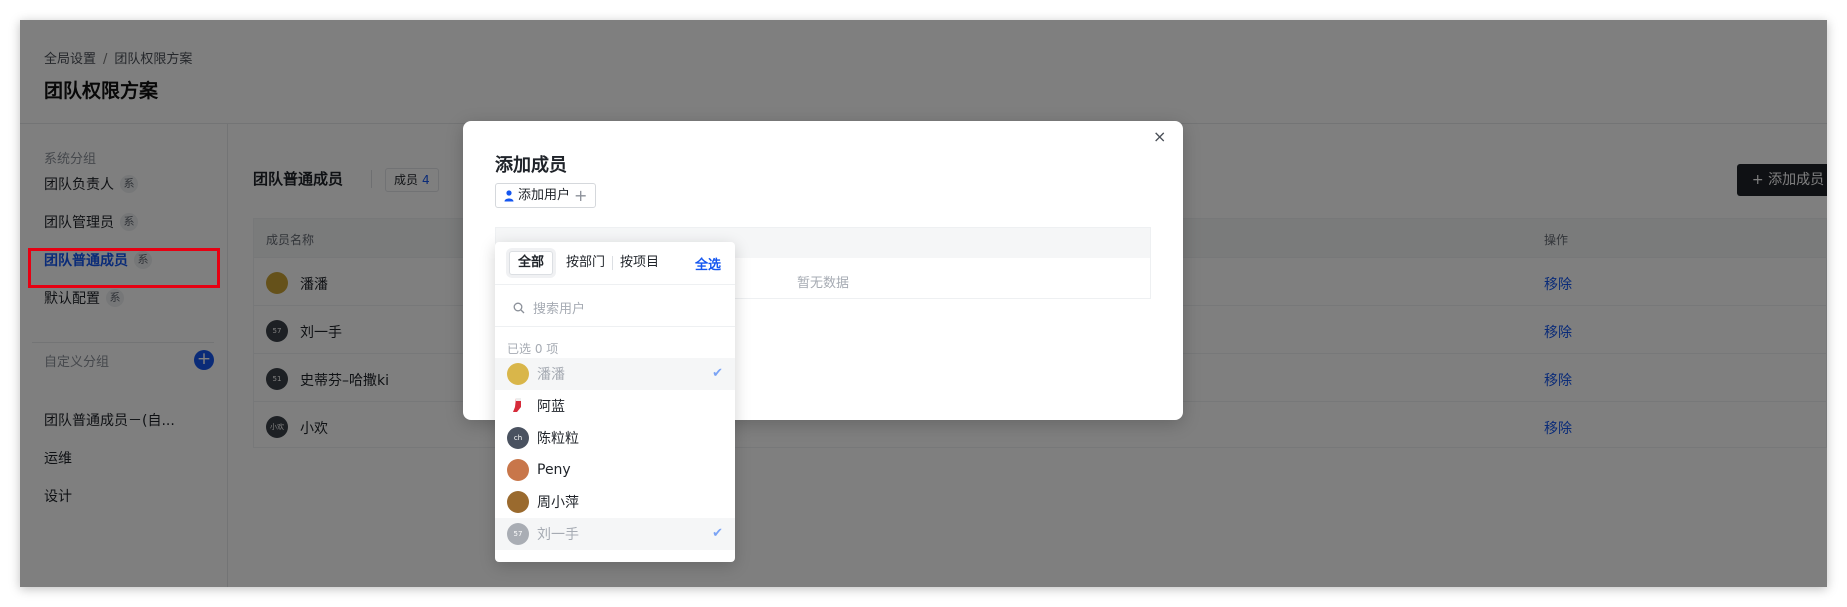  I want to click on user-name: 陈粒粒, so click(558, 439).